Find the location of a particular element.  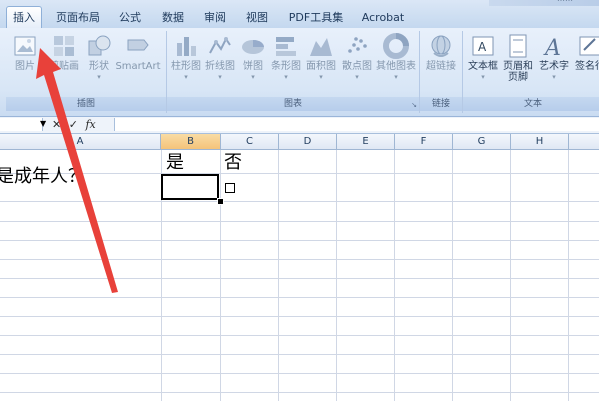

smartart-button: SmartArt is located at coordinates (138, 64).